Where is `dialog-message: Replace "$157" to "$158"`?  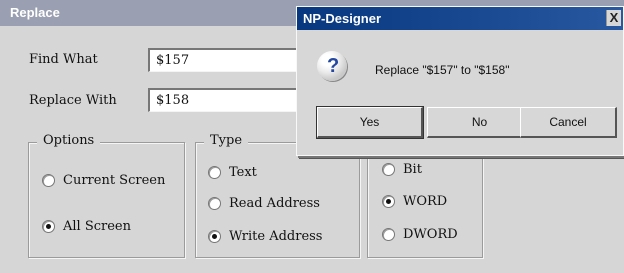 dialog-message: Replace "$157" to "$158" is located at coordinates (442, 70).